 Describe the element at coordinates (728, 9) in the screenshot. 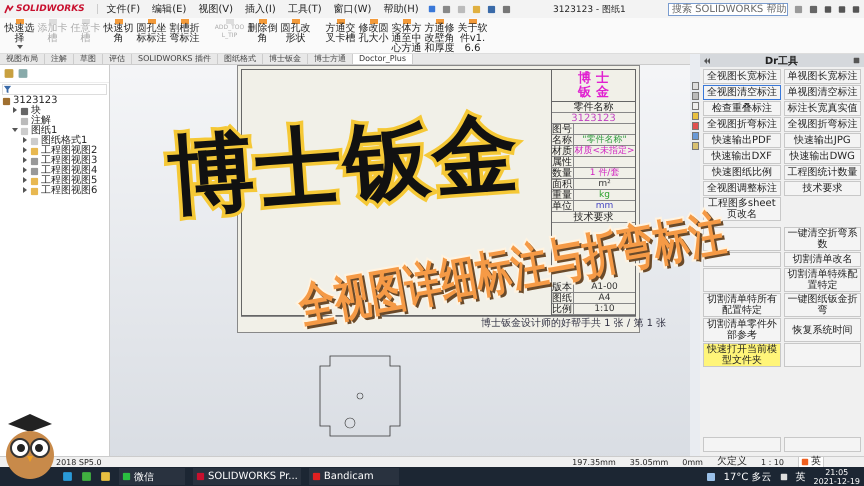

I see `search-field: 搜索 SOLIDWORKS 帮助` at that location.